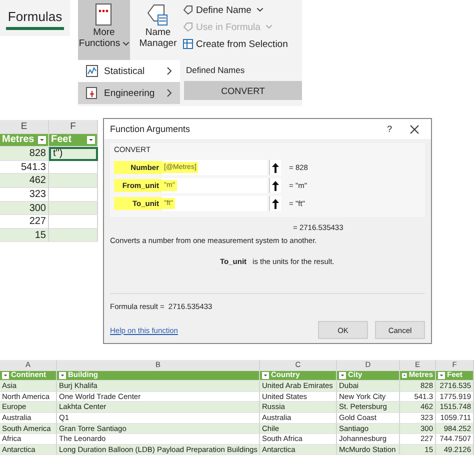  I want to click on ribbon-command: Create from Selection, so click(235, 44).